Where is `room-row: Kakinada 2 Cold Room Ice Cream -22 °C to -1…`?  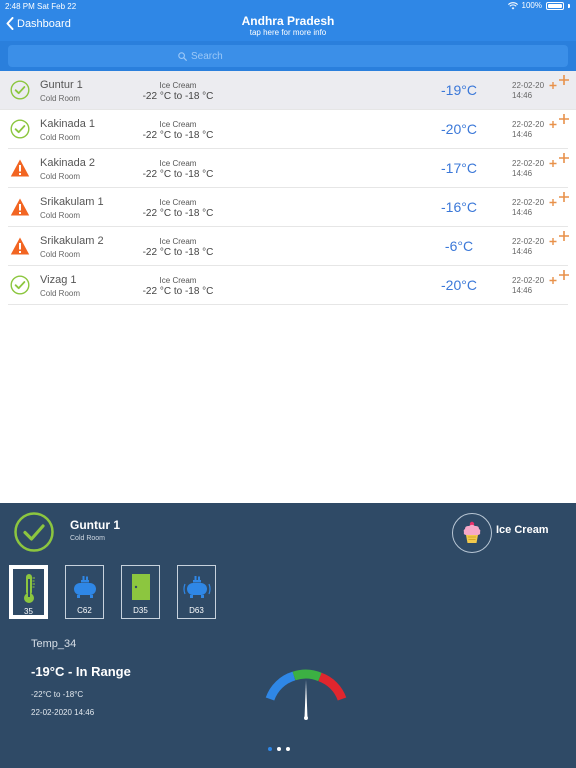 room-row: Kakinada 2 Cold Room Ice Cream -22 °C to -1… is located at coordinates (288, 168).